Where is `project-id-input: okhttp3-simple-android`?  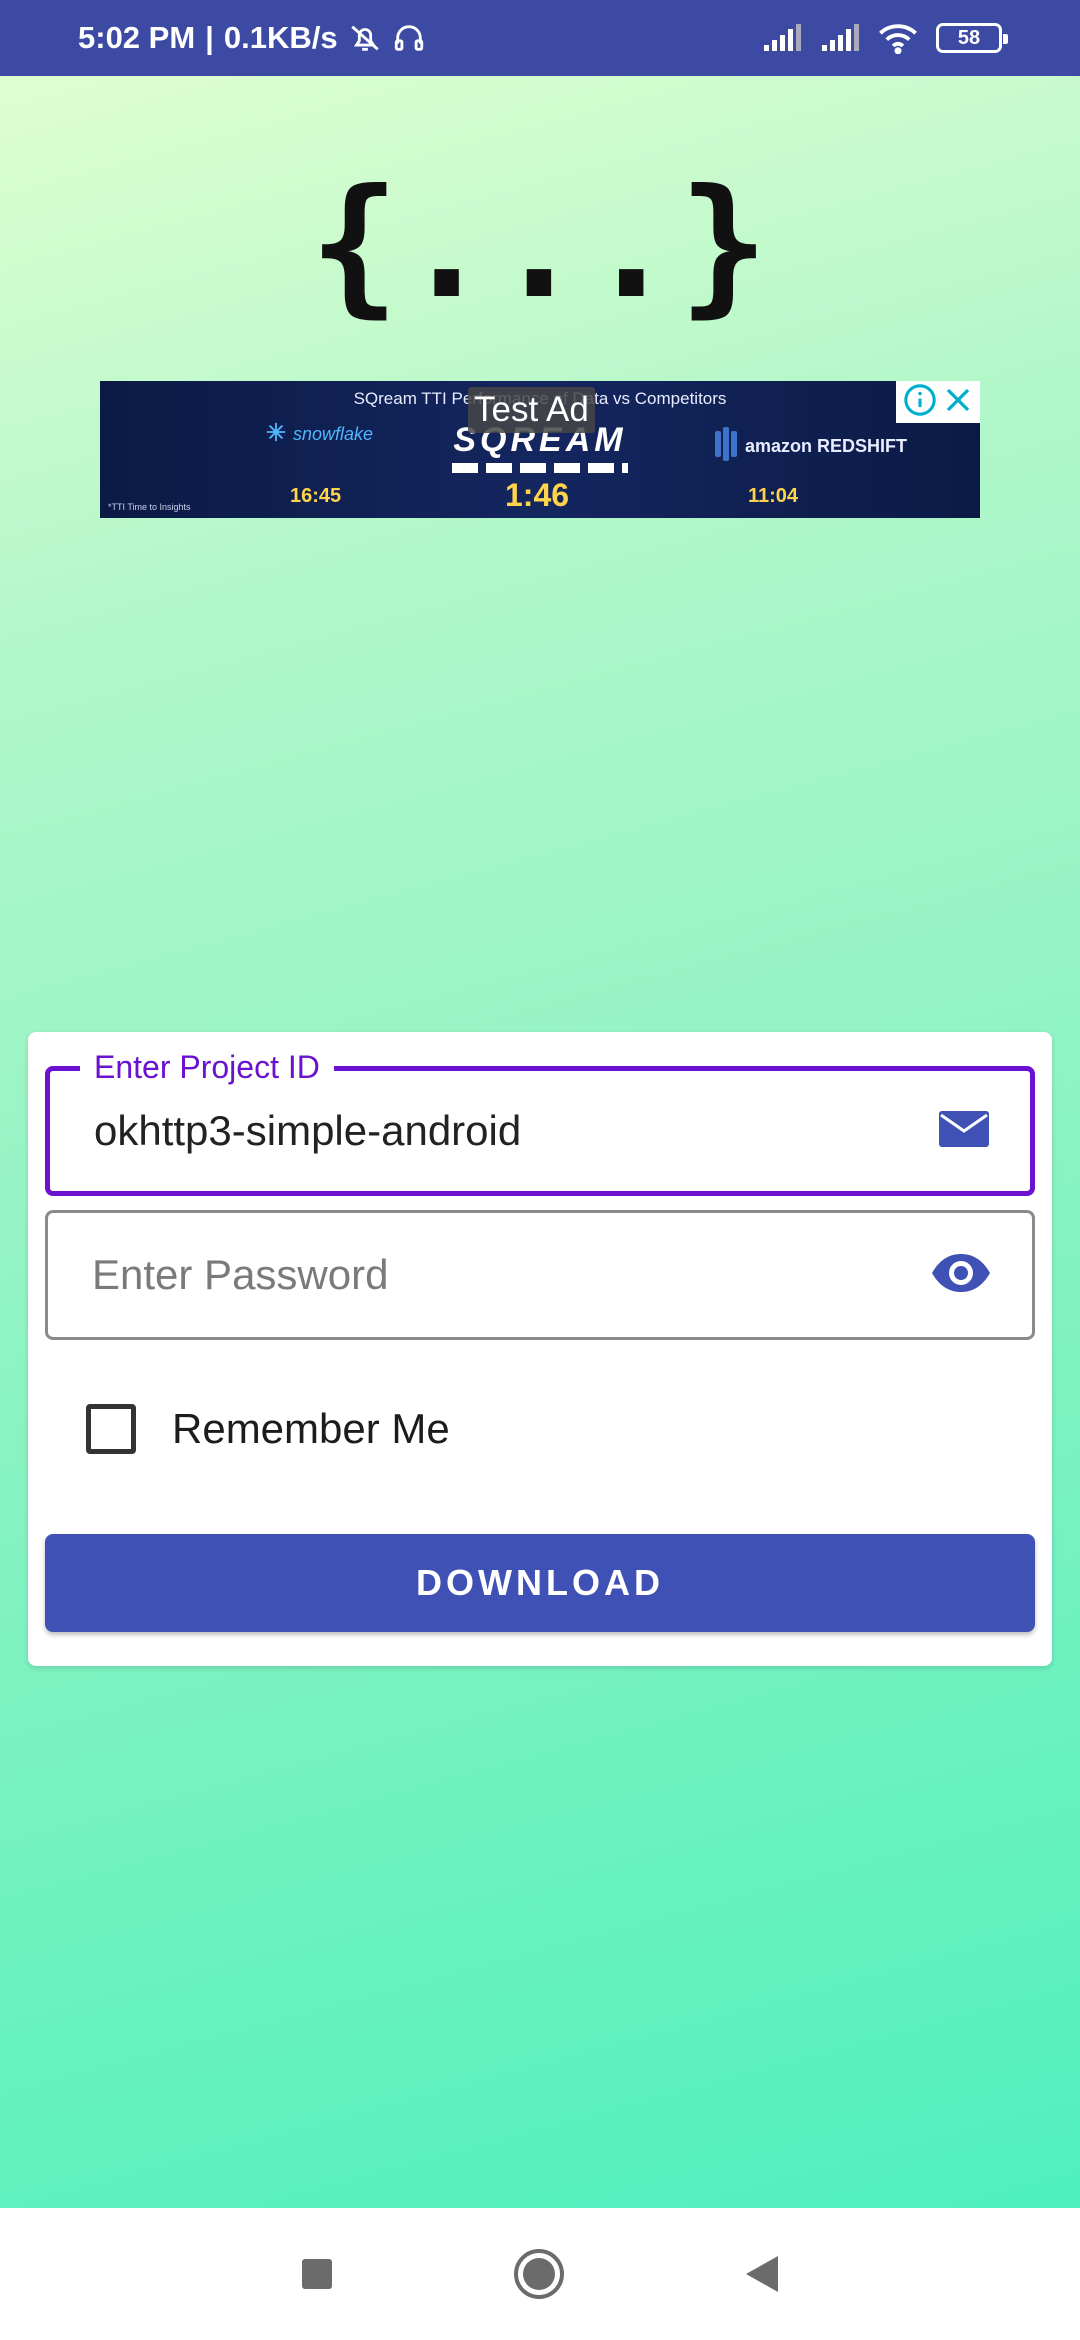 project-id-input: okhttp3-simple-android is located at coordinates (516, 1131).